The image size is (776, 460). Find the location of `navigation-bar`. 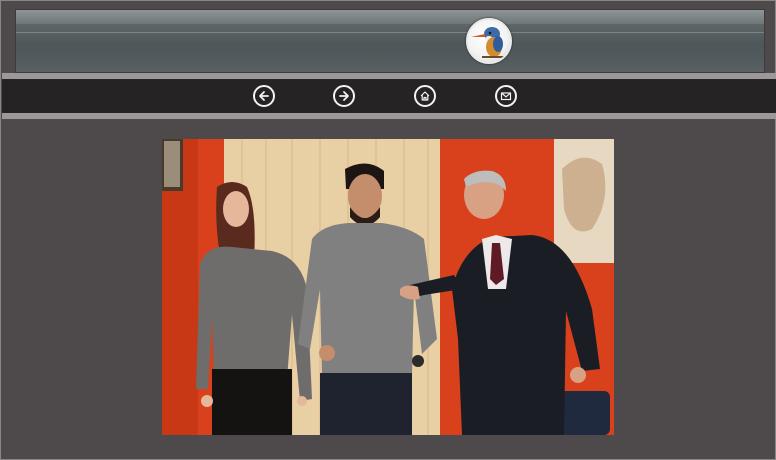

navigation-bar is located at coordinates (389, 96).